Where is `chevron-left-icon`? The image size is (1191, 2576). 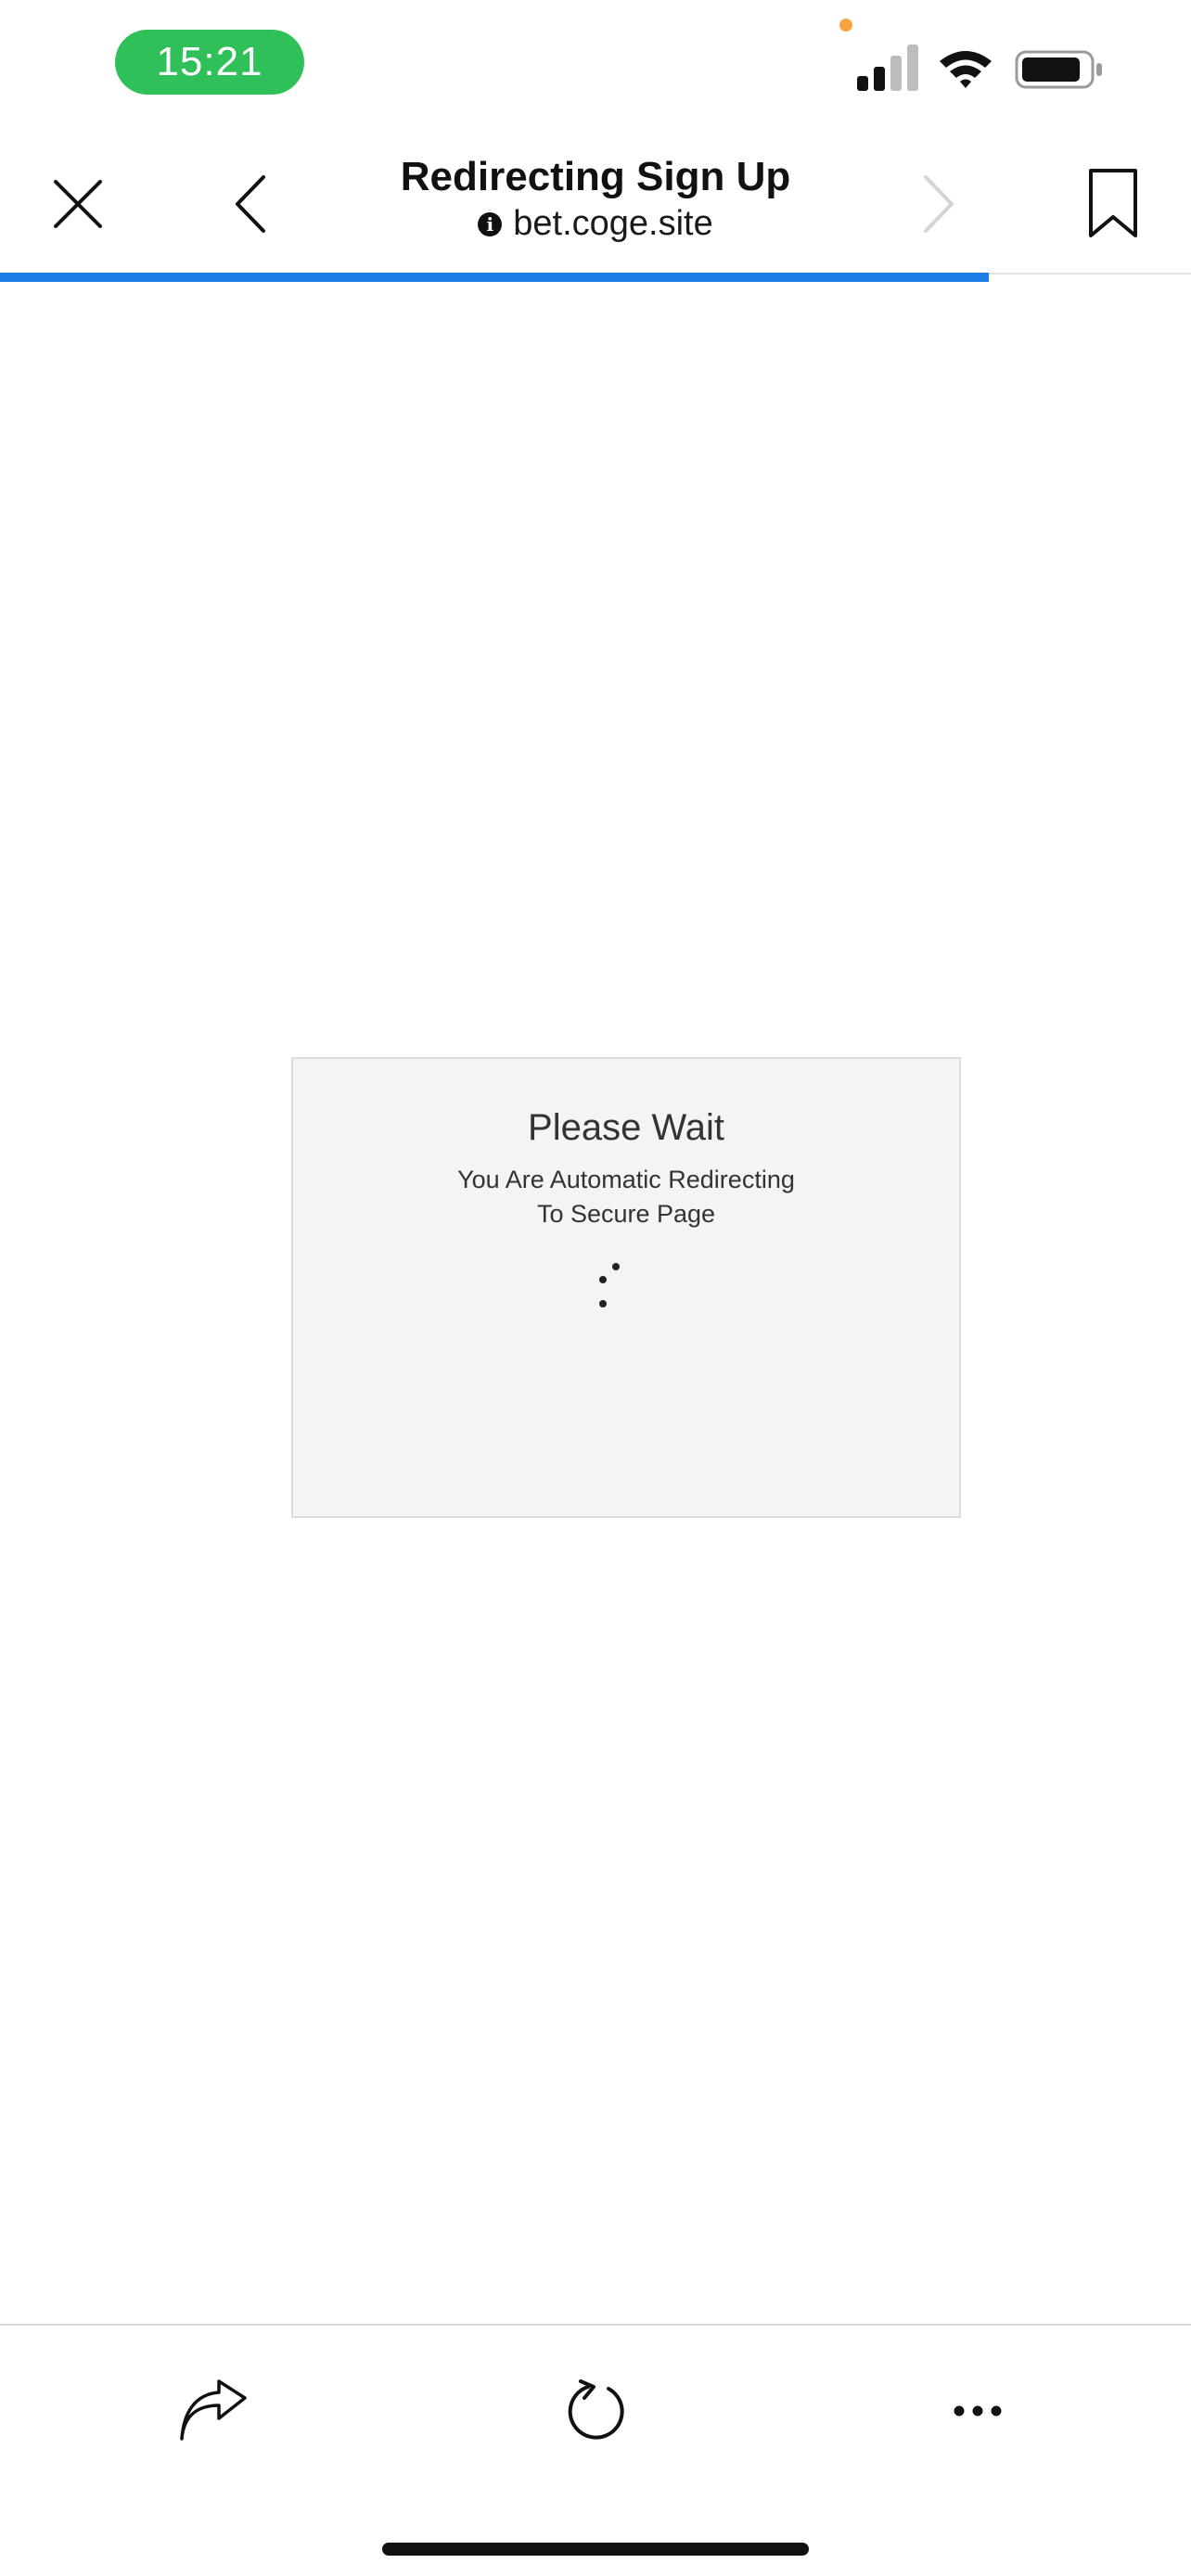 chevron-left-icon is located at coordinates (250, 204).